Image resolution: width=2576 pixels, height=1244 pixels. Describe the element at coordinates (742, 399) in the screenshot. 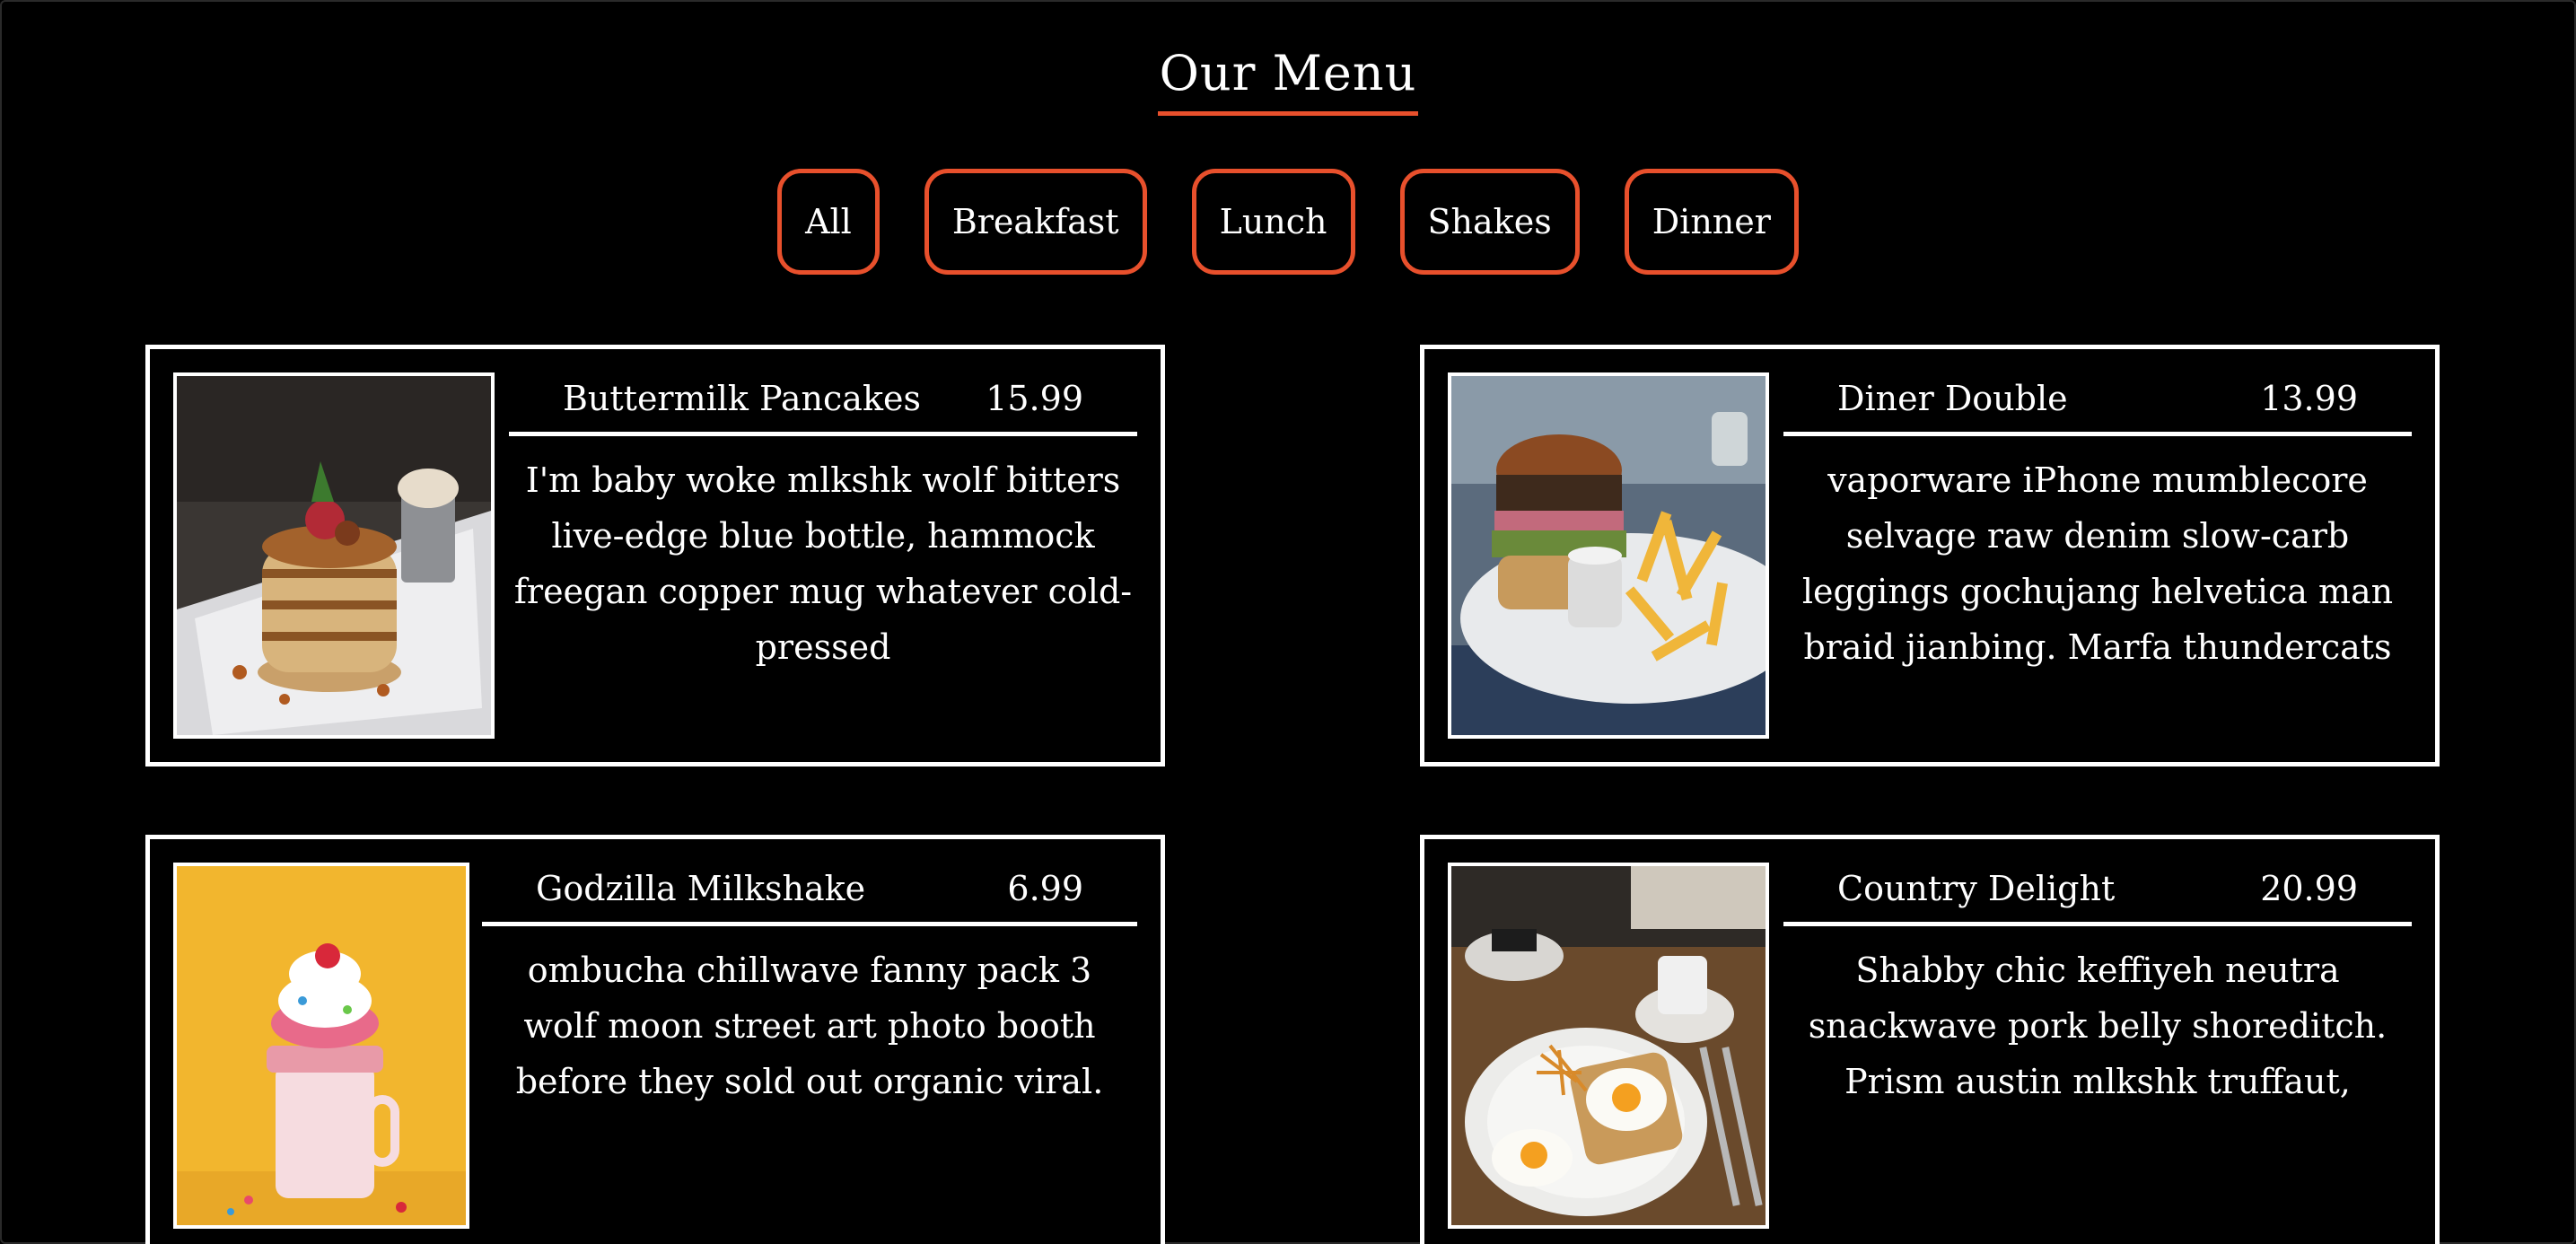

I see `menu-item-name: Buttermilk Pancakes` at that location.